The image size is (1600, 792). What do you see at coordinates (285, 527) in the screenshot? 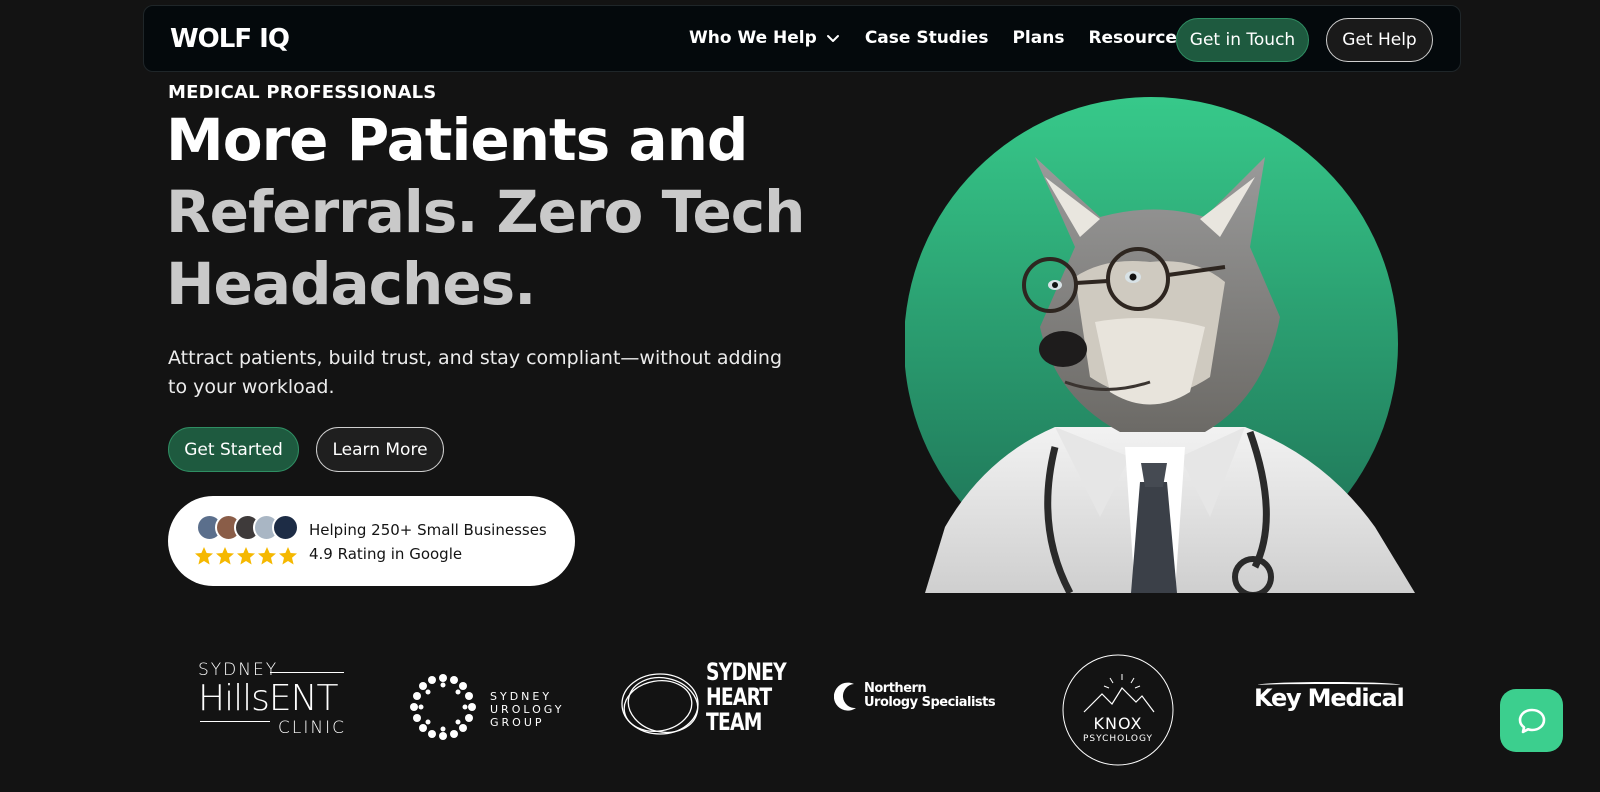
I see `avatar` at bounding box center [285, 527].